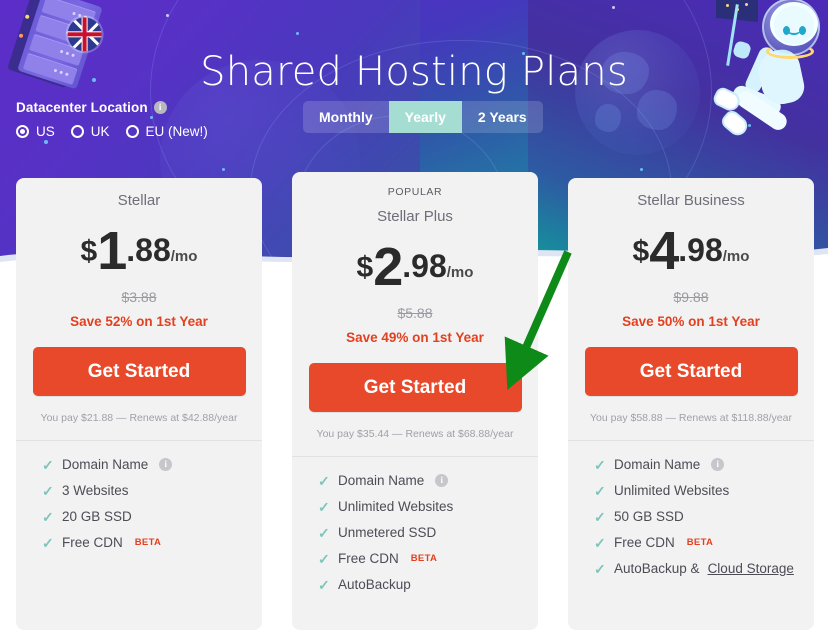  I want to click on feature-item: ✓ AutoBackup, so click(428, 584).